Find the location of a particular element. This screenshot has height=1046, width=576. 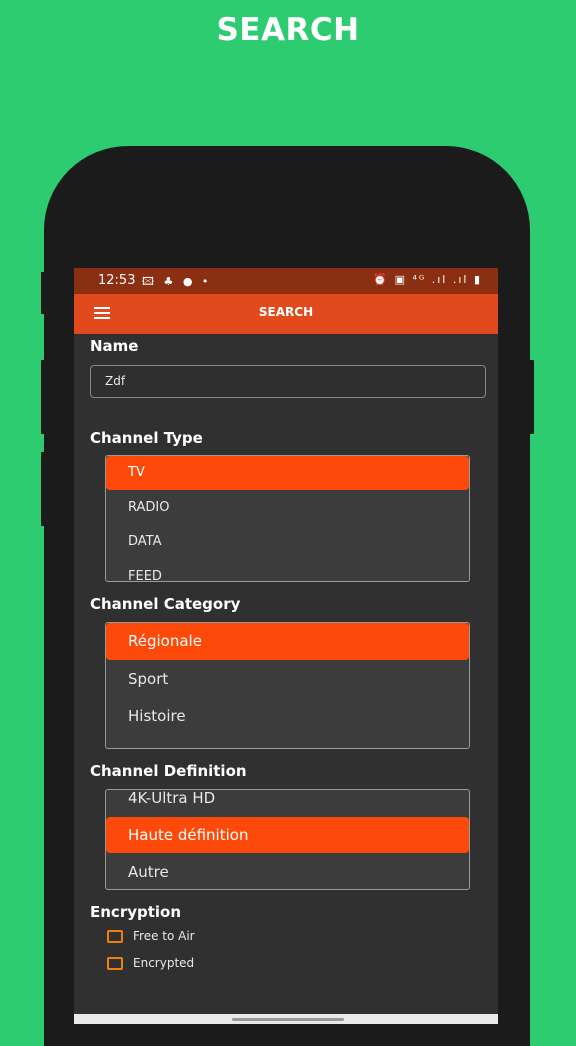

encrypted-checkbox is located at coordinates (115, 963).